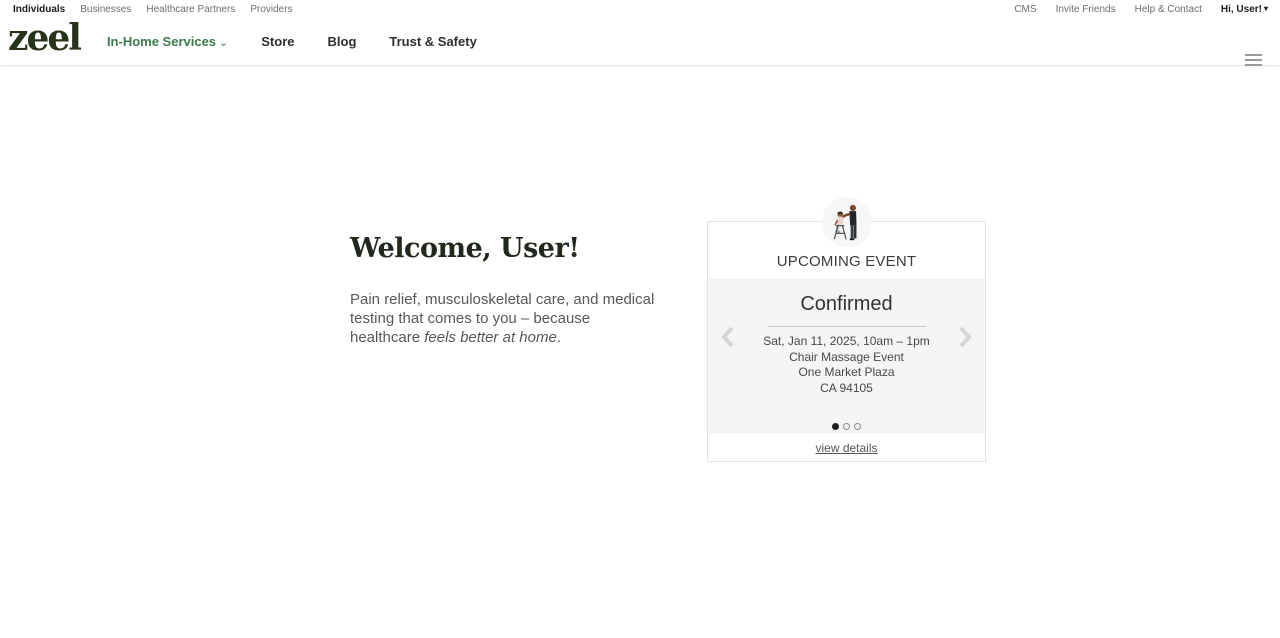 The image size is (1280, 638). I want to click on user-menu-label: Hi, User!, so click(1241, 9).